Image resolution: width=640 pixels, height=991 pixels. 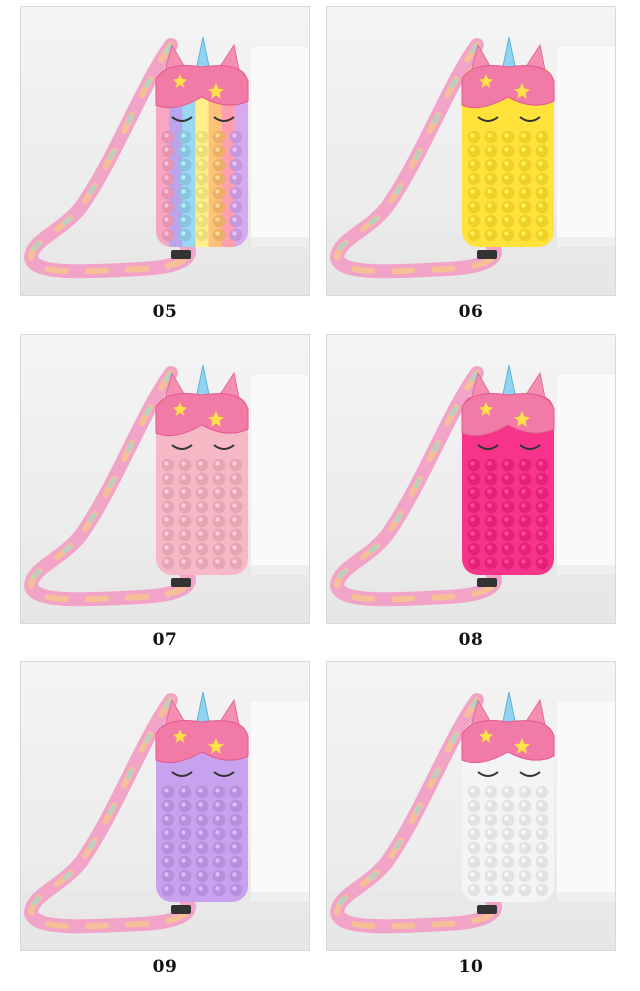 What do you see at coordinates (471, 312) in the screenshot?
I see `product-number: 06` at bounding box center [471, 312].